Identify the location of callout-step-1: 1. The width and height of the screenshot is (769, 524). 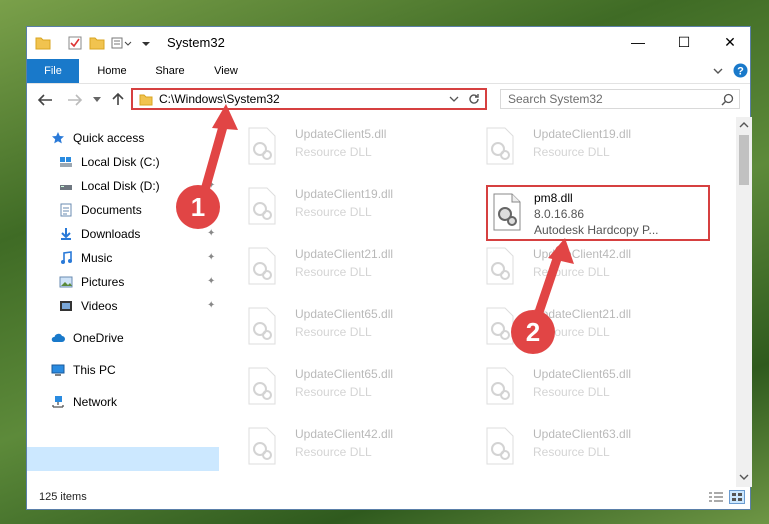
(198, 207).